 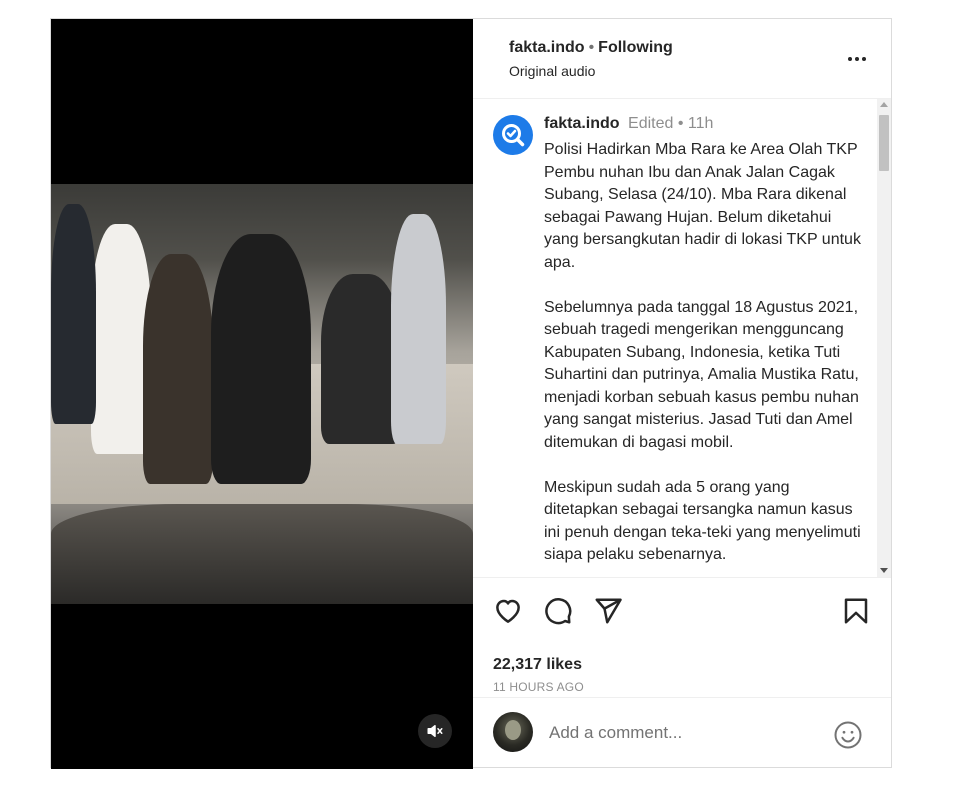 What do you see at coordinates (884, 104) in the screenshot?
I see `scroll-up-arrow` at bounding box center [884, 104].